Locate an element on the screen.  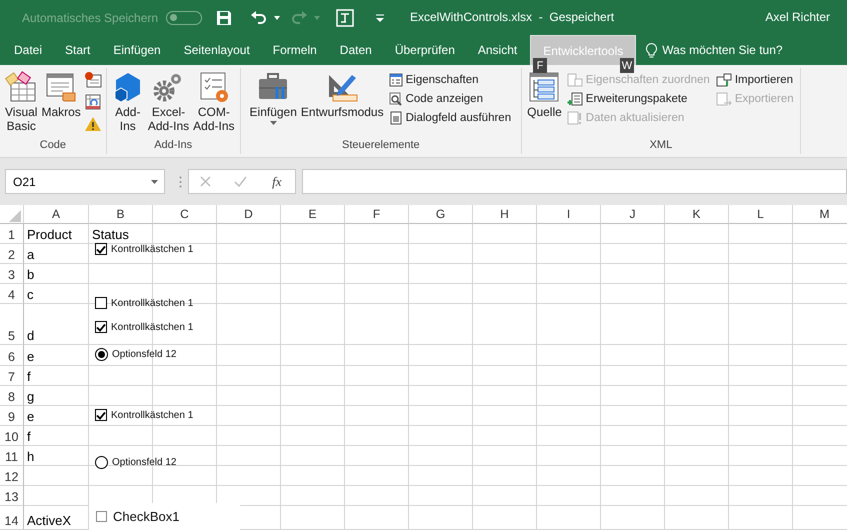
row-header: 7 is located at coordinates (12, 376).